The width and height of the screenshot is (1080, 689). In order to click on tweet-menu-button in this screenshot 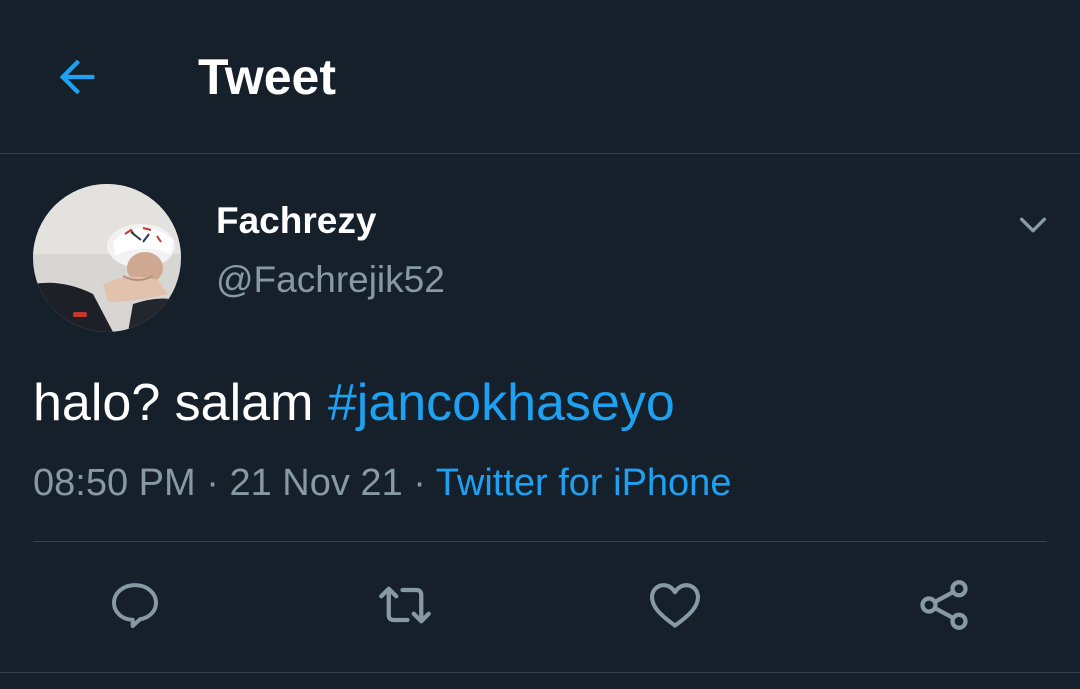, I will do `click(1033, 225)`.